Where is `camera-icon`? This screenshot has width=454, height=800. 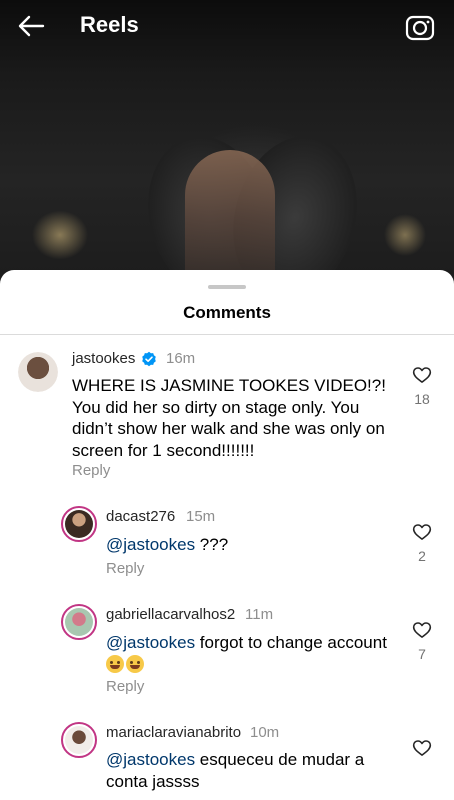 camera-icon is located at coordinates (420, 27).